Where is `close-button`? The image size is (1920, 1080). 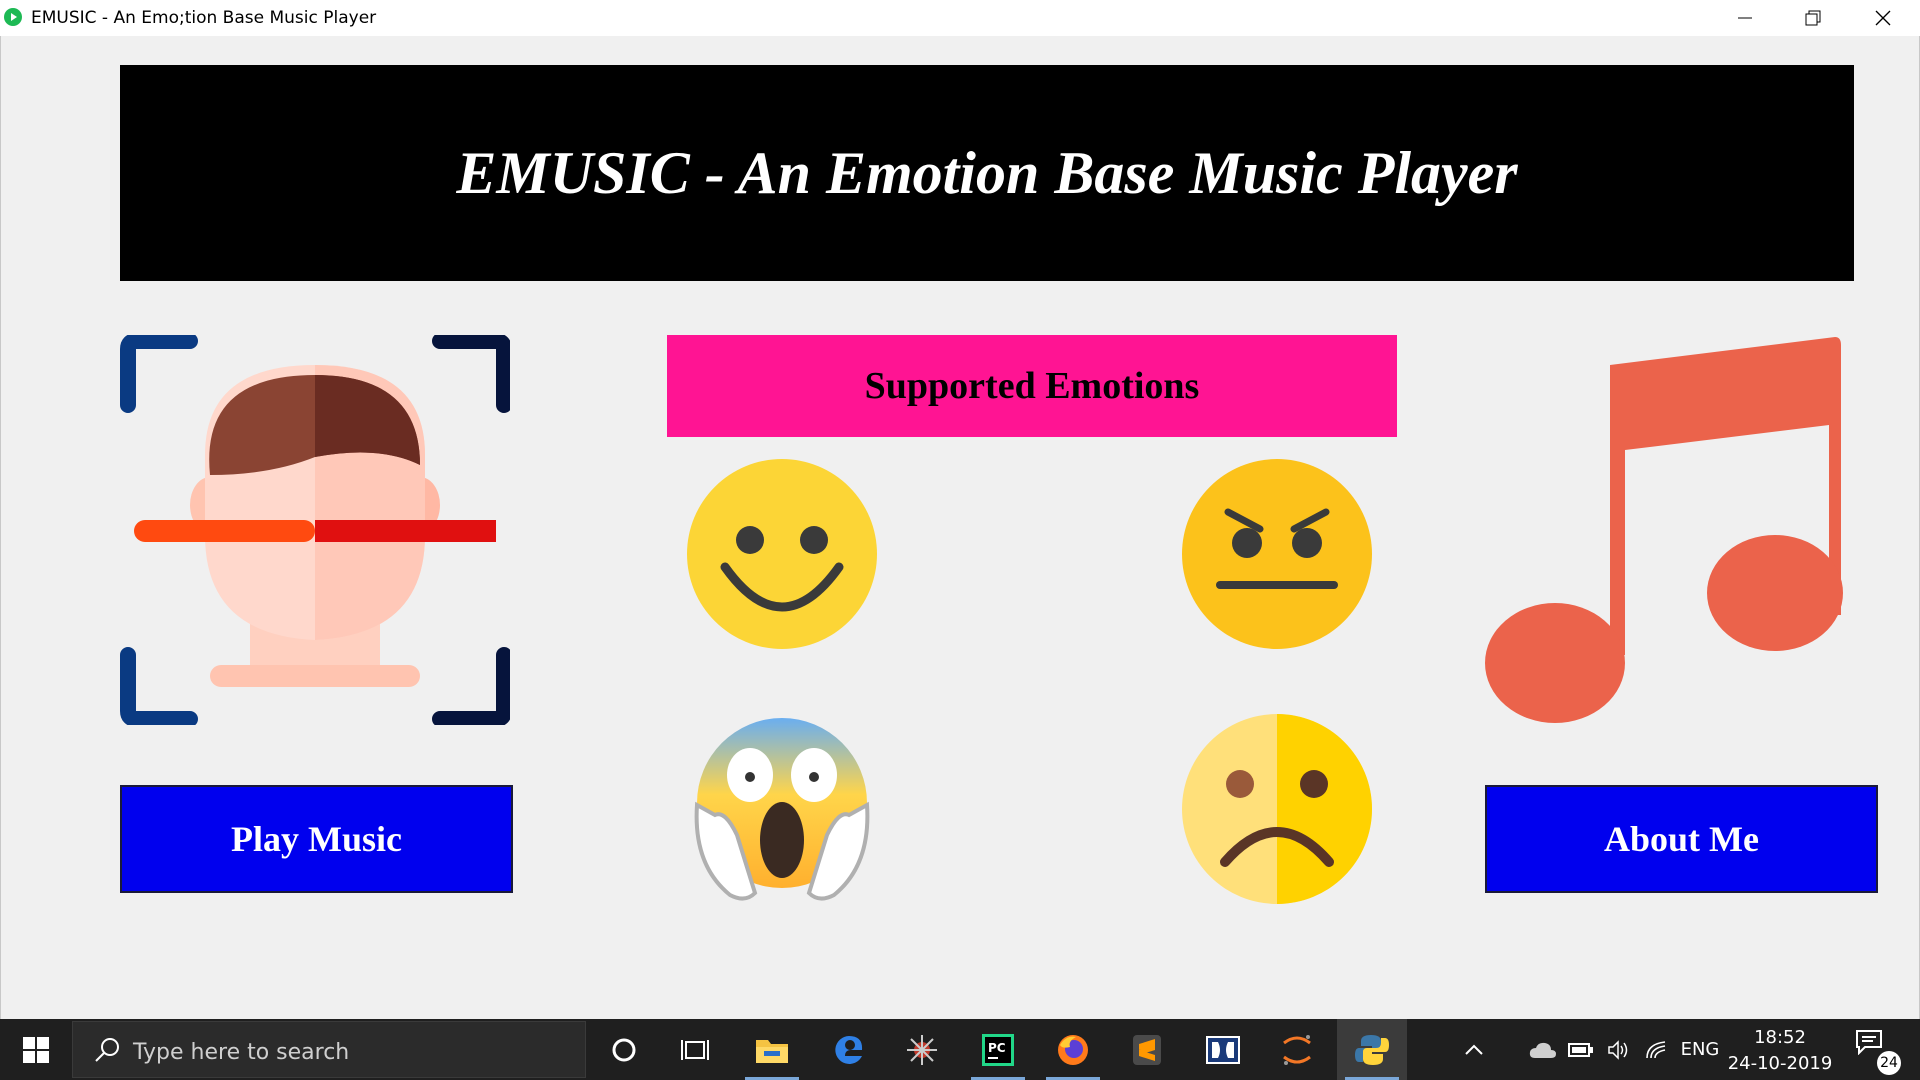
close-button is located at coordinates (1883, 18).